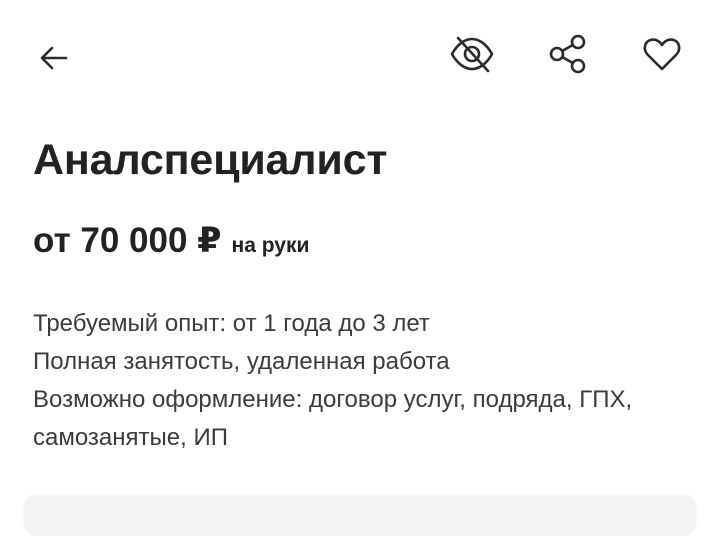  I want to click on favorite-button, so click(662, 54).